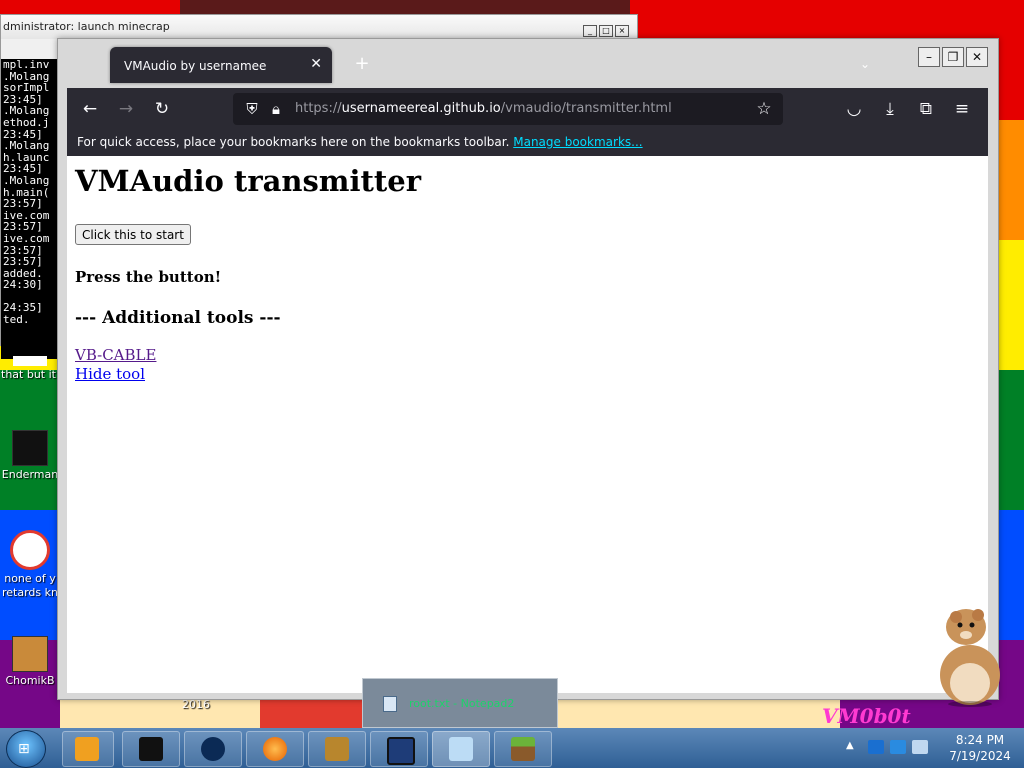 This screenshot has width=1024, height=768. What do you see at coordinates (252, 109) in the screenshot?
I see `shield-icon: ⛨` at bounding box center [252, 109].